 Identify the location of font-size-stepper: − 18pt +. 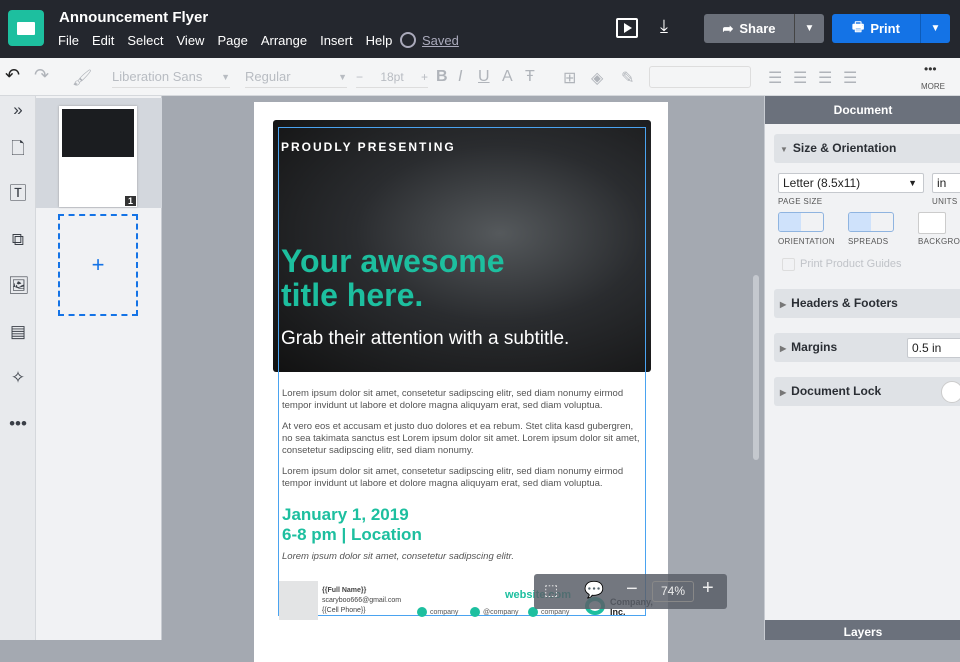
(392, 77).